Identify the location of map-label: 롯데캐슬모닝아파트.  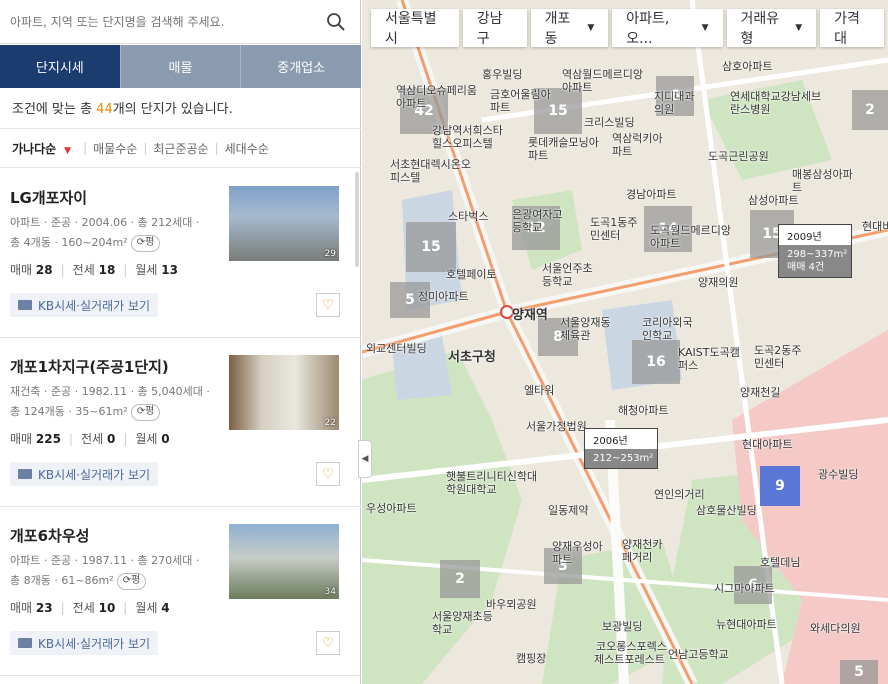
(564, 149).